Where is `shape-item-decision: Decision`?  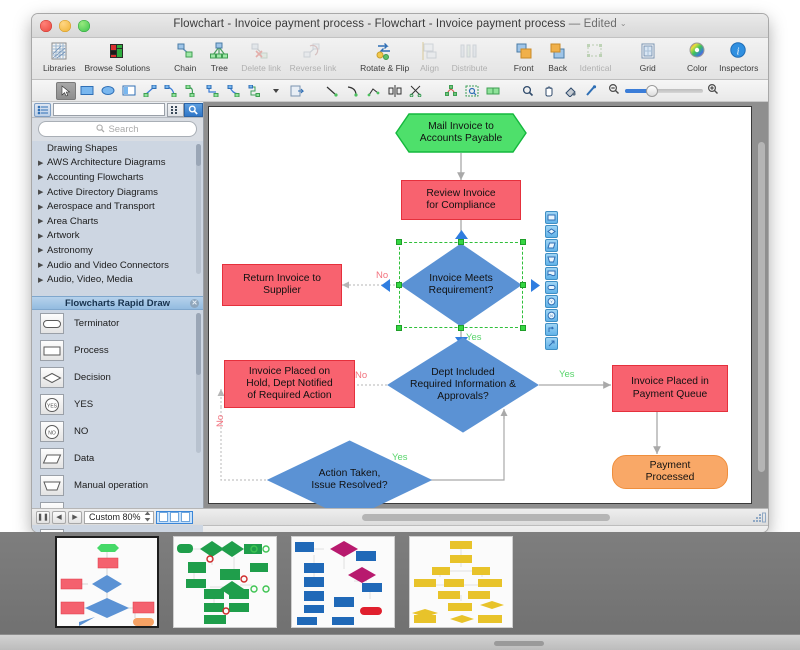
shape-item-decision: Decision is located at coordinates (117, 377).